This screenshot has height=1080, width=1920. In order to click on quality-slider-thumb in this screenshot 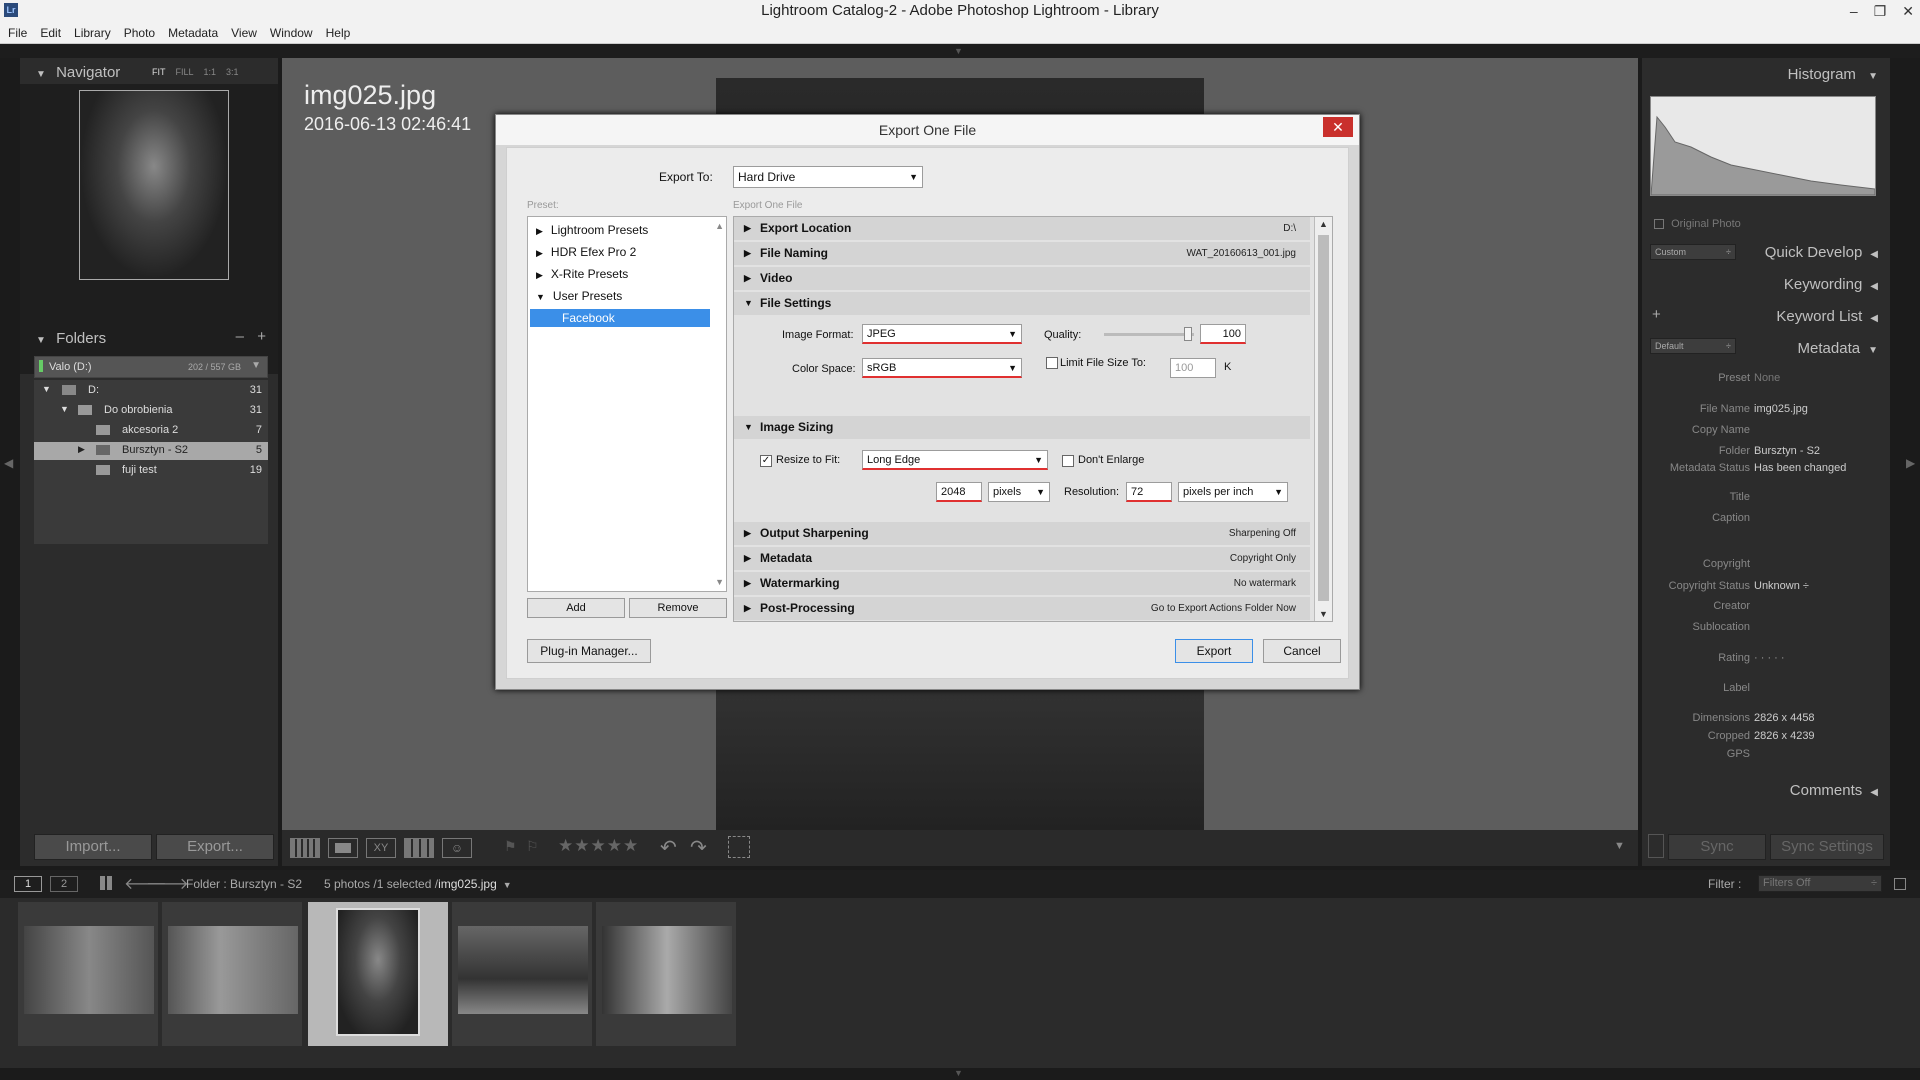, I will do `click(1188, 334)`.